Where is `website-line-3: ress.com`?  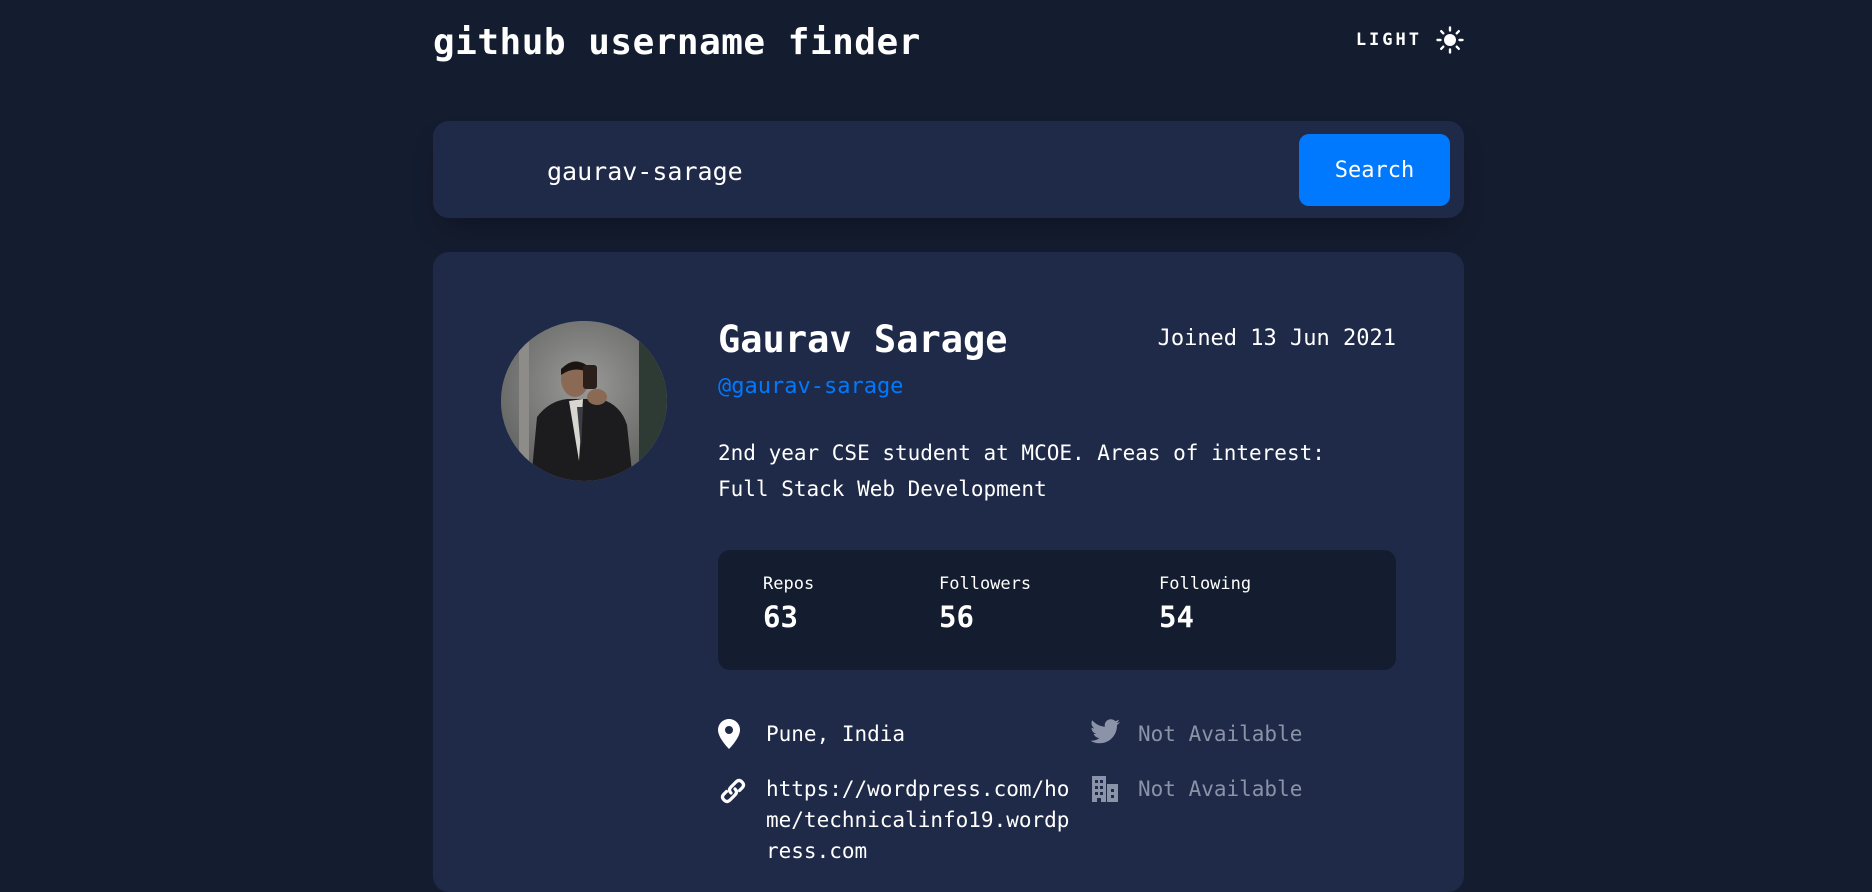
website-line-3: ress.com is located at coordinates (917, 851).